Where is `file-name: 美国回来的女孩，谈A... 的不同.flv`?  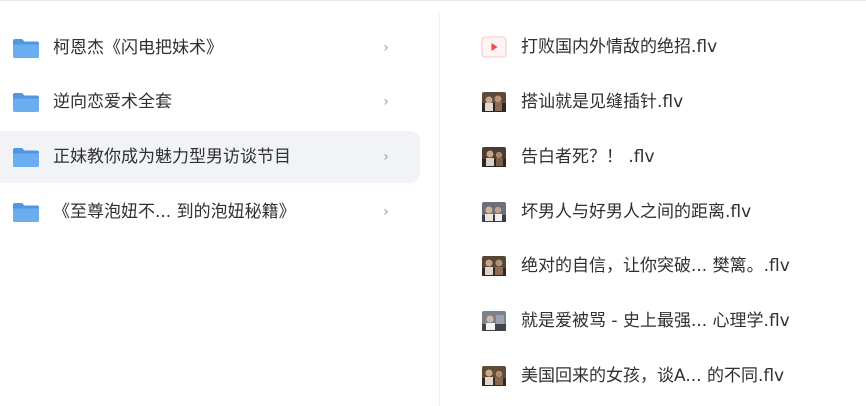
file-name: 美国回来的女孩，谈A... 的不同.flv is located at coordinates (653, 376).